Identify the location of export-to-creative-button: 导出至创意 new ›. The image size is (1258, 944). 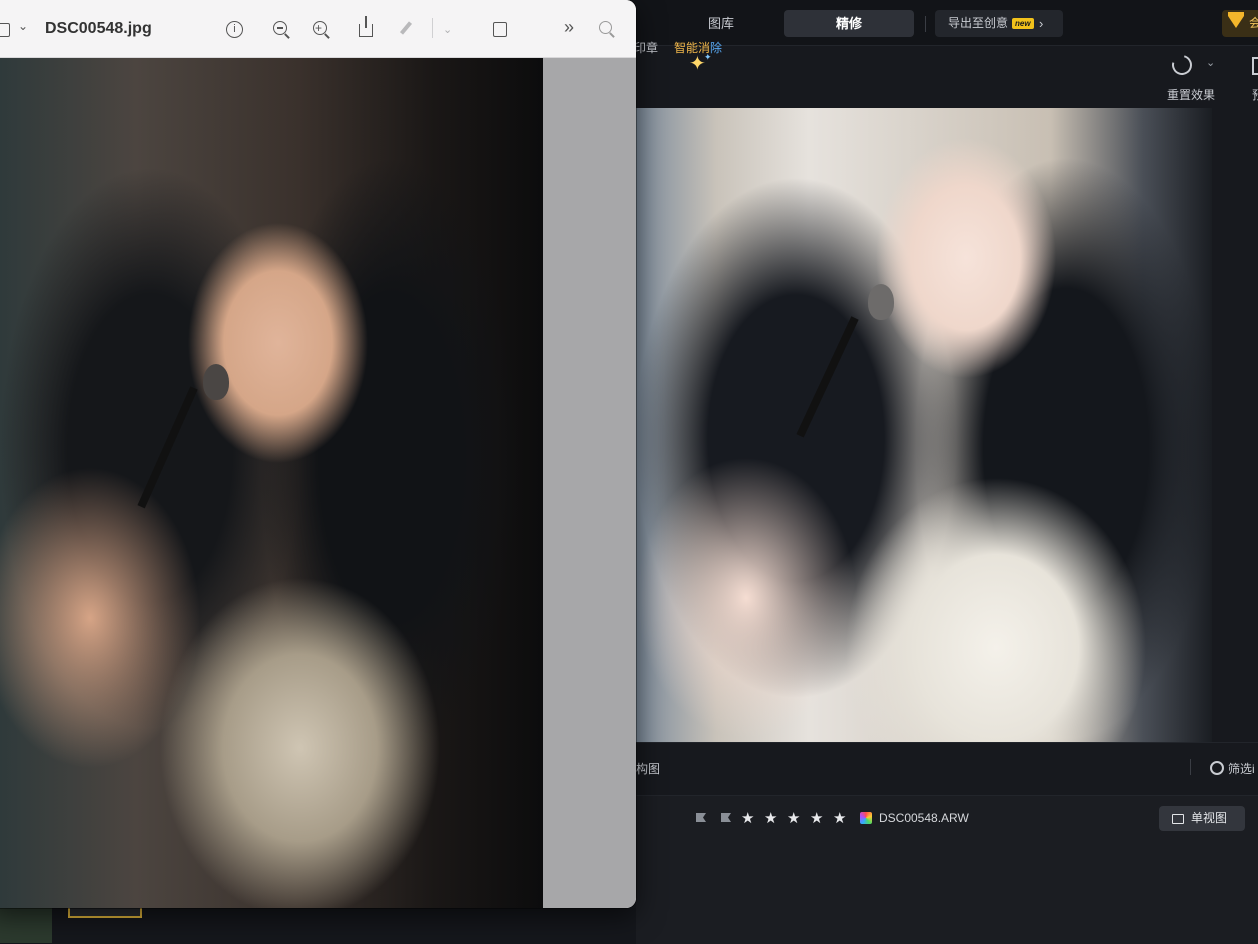
(999, 23).